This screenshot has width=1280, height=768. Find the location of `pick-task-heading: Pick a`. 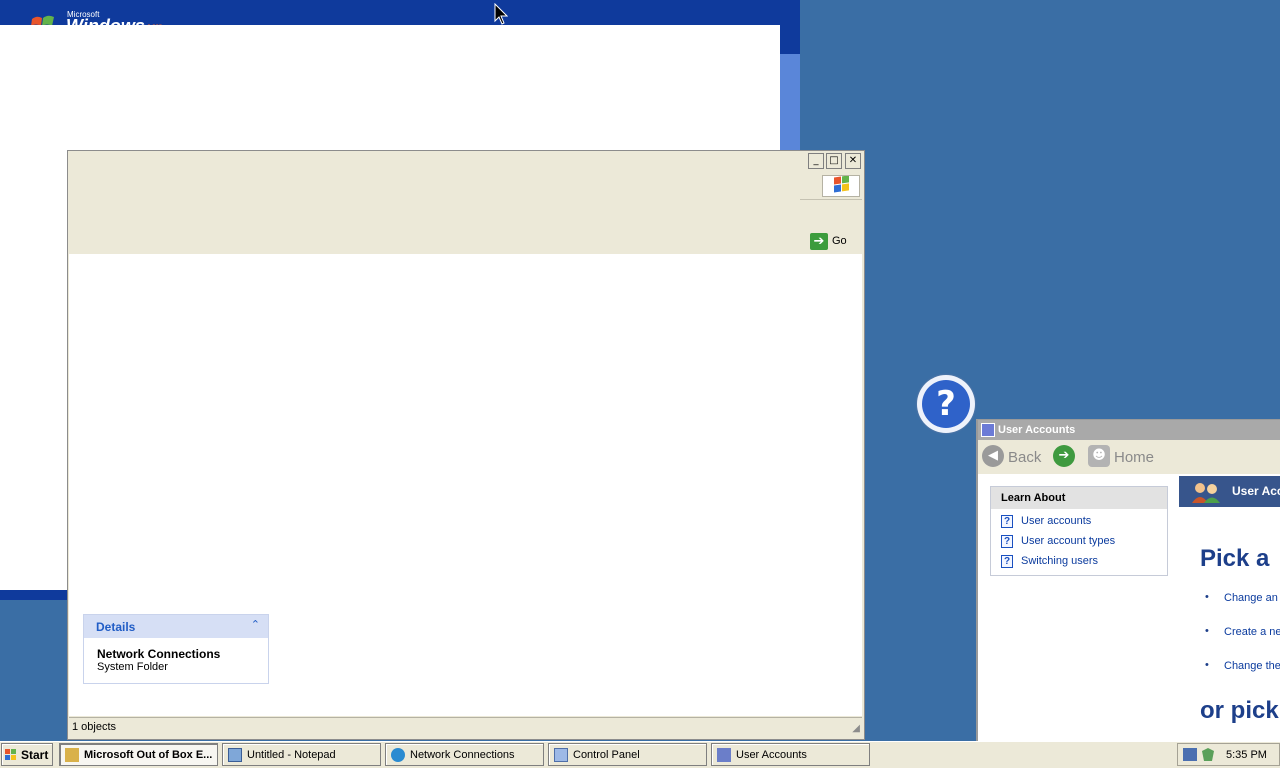

pick-task-heading: Pick a is located at coordinates (1235, 558).